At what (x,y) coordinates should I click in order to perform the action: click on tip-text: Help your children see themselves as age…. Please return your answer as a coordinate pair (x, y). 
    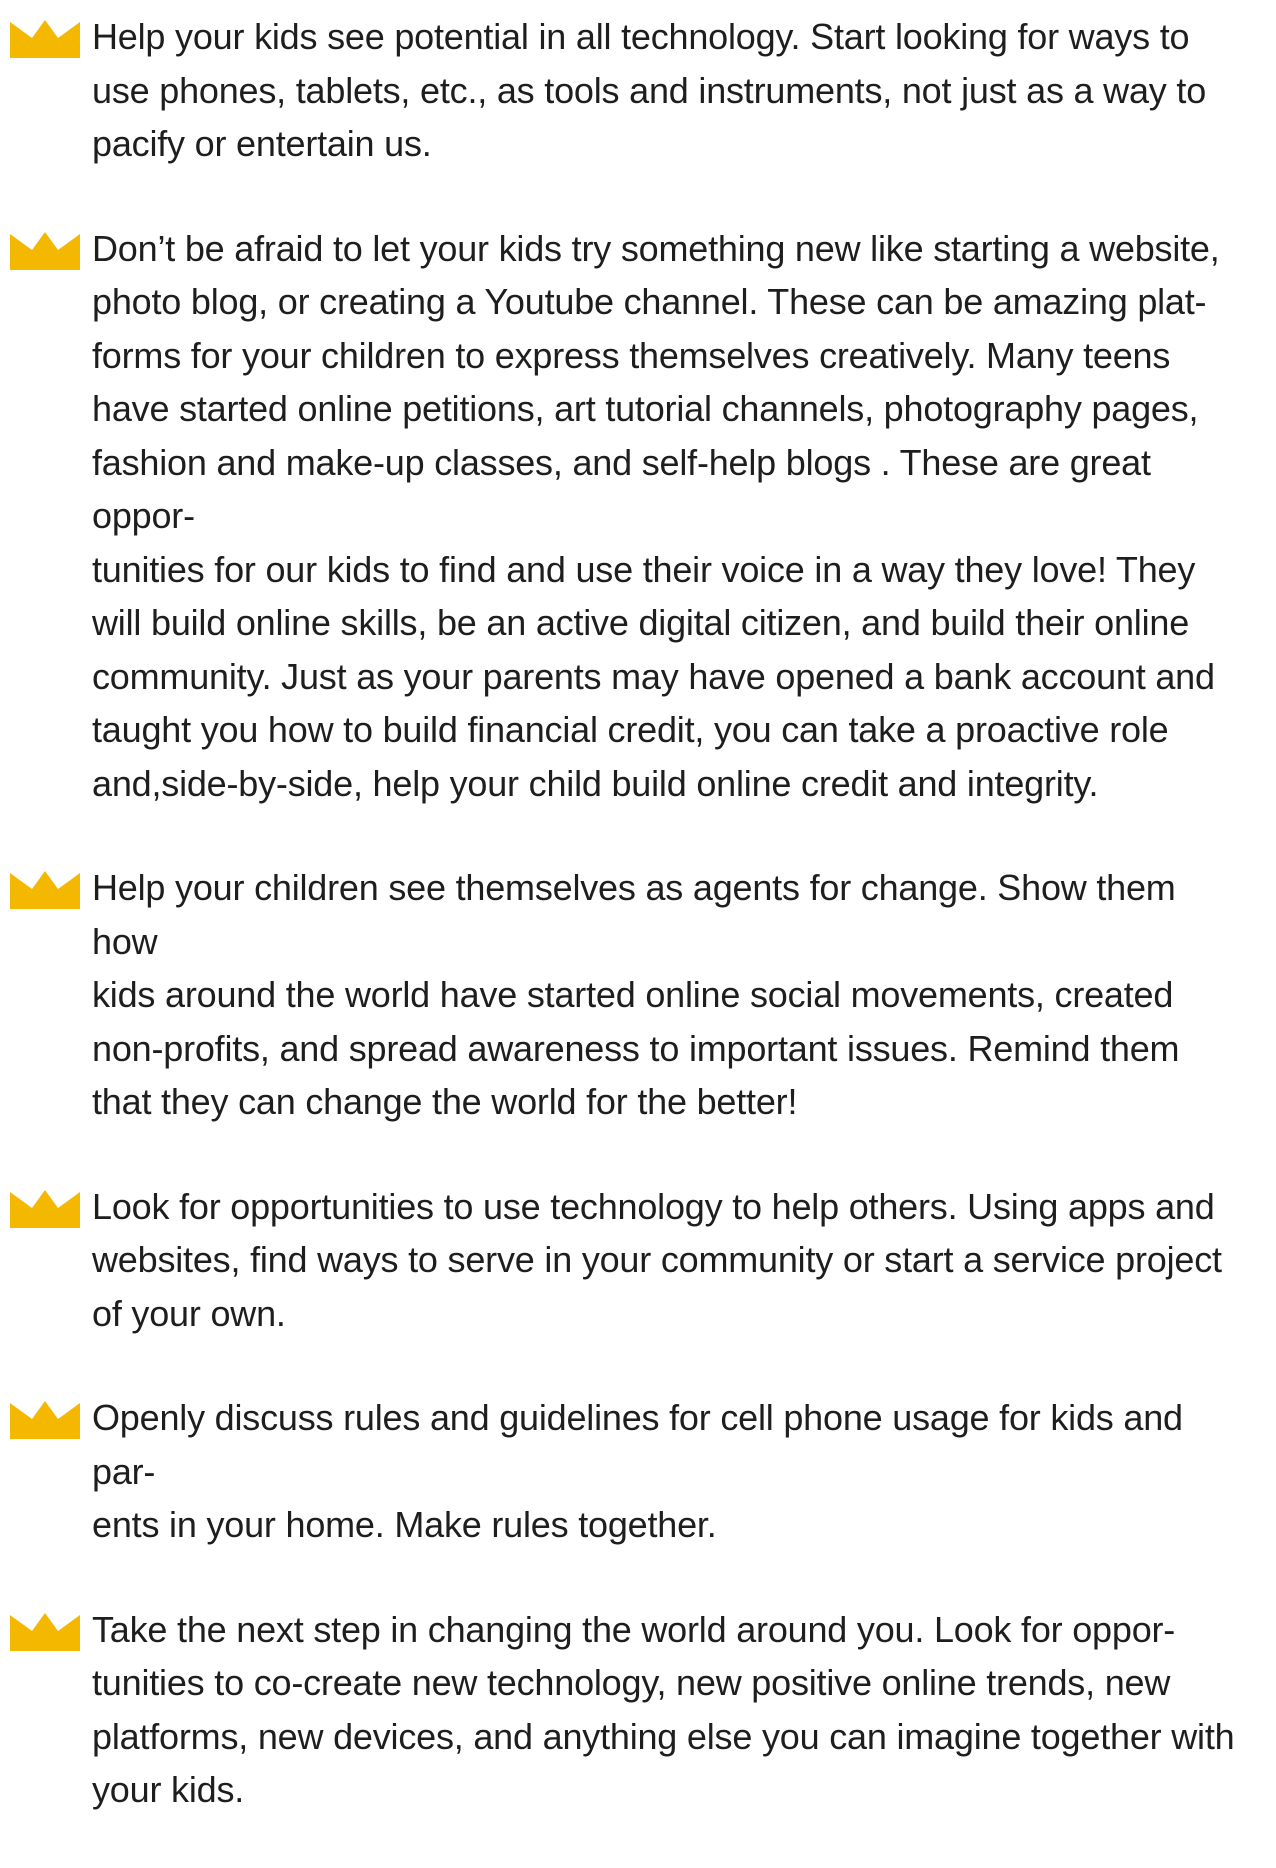
    Looking at the image, I should click on (667, 995).